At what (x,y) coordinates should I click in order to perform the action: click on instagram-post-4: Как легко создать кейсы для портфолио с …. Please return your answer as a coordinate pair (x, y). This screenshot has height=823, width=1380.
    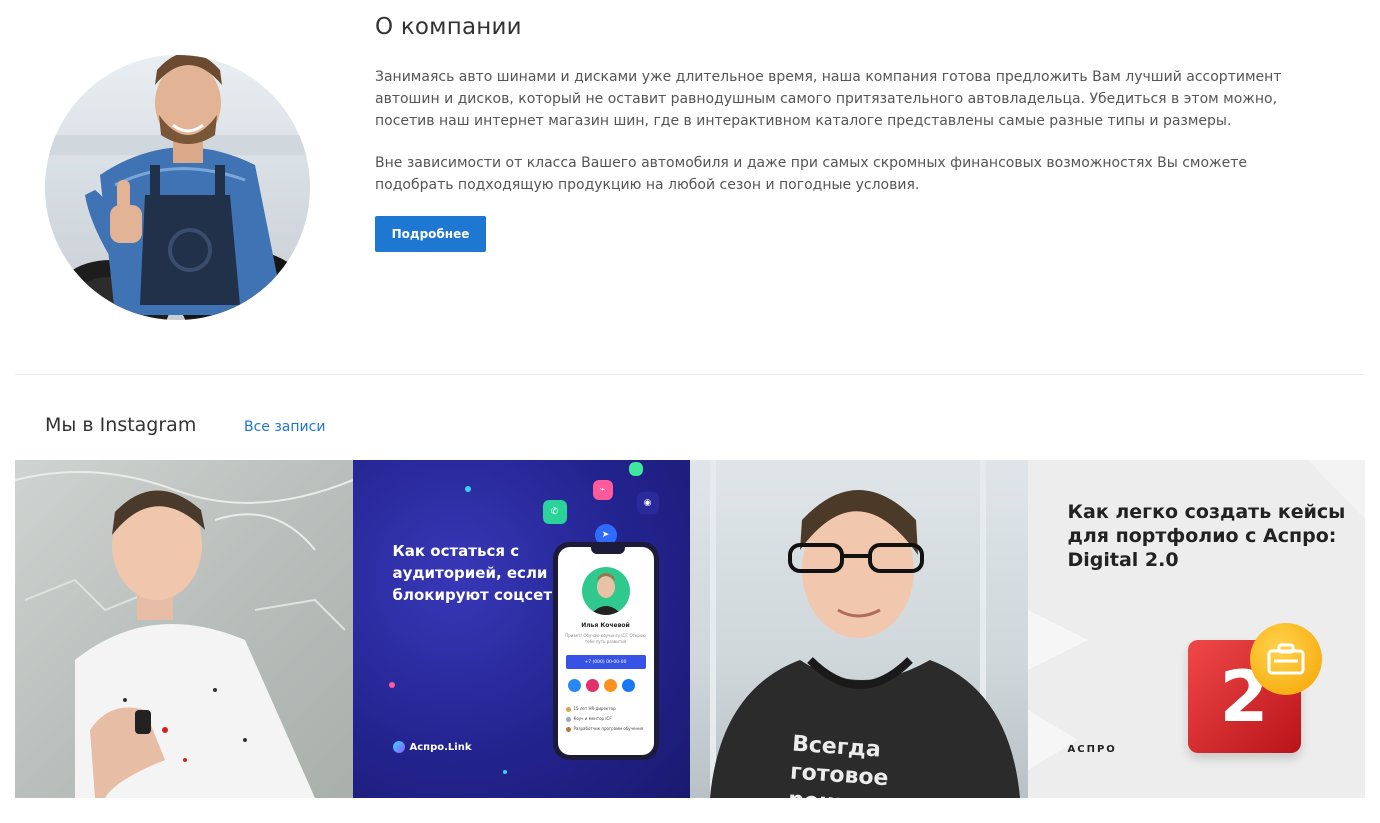
    Looking at the image, I should click on (1196, 629).